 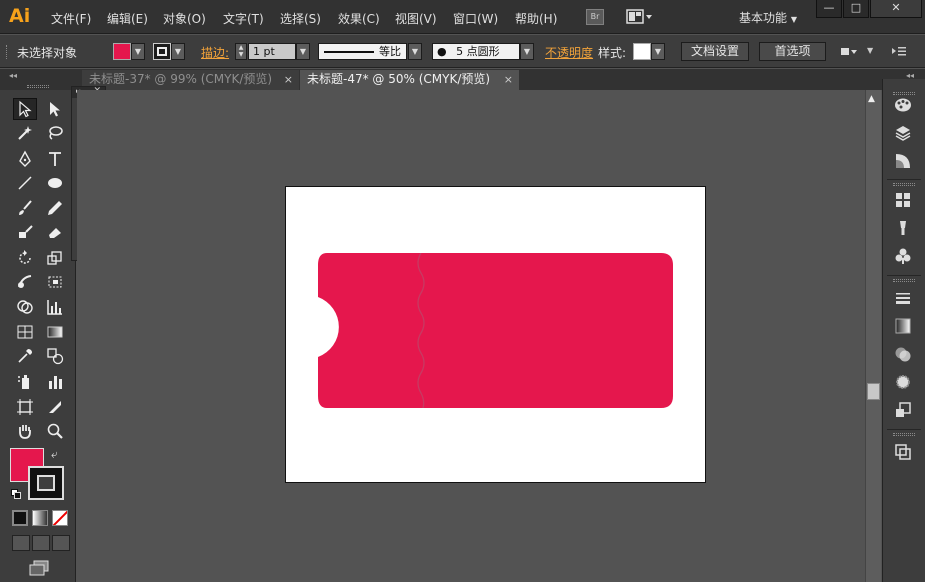 What do you see at coordinates (38, 86) in the screenshot?
I see `tools-panel-grip` at bounding box center [38, 86].